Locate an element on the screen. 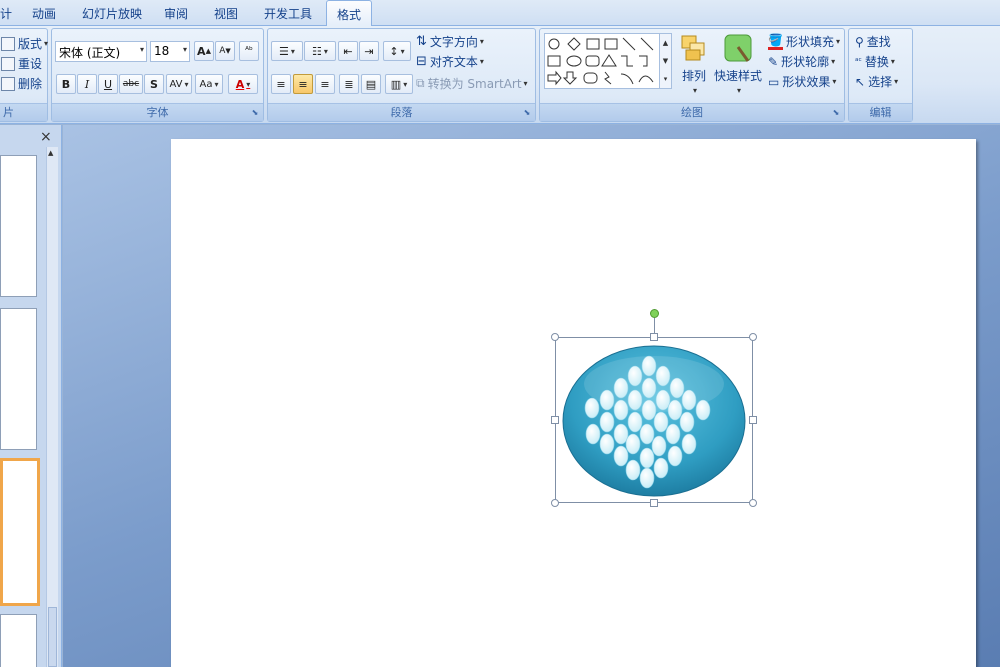 The image size is (1000, 667). shadow-button: S is located at coordinates (154, 84).